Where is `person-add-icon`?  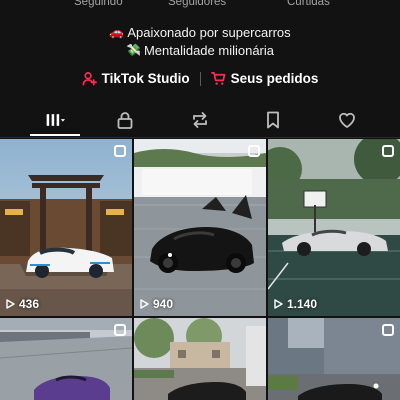
person-add-icon is located at coordinates (89, 79).